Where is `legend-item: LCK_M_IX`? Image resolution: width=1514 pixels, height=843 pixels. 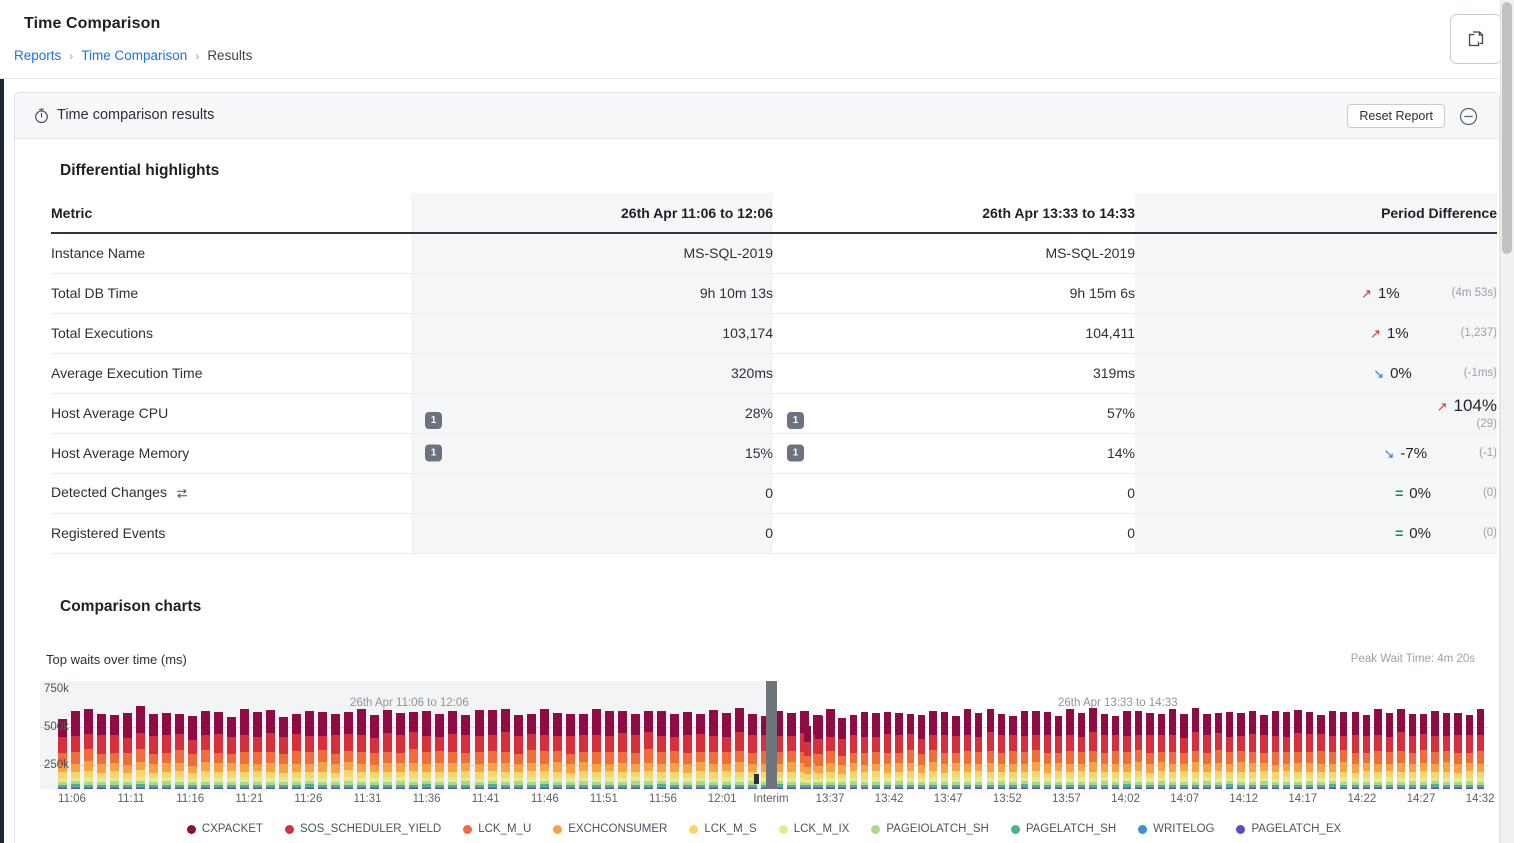 legend-item: LCK_M_IX is located at coordinates (813, 829).